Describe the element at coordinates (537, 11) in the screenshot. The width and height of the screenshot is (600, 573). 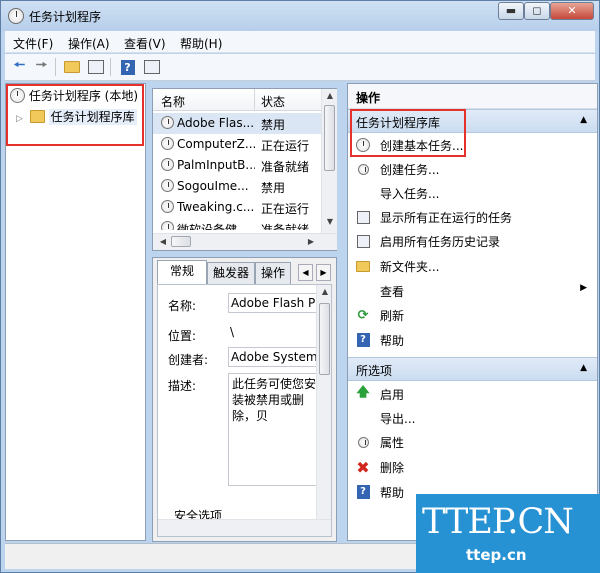
I see `maximize-button: ◻` at that location.